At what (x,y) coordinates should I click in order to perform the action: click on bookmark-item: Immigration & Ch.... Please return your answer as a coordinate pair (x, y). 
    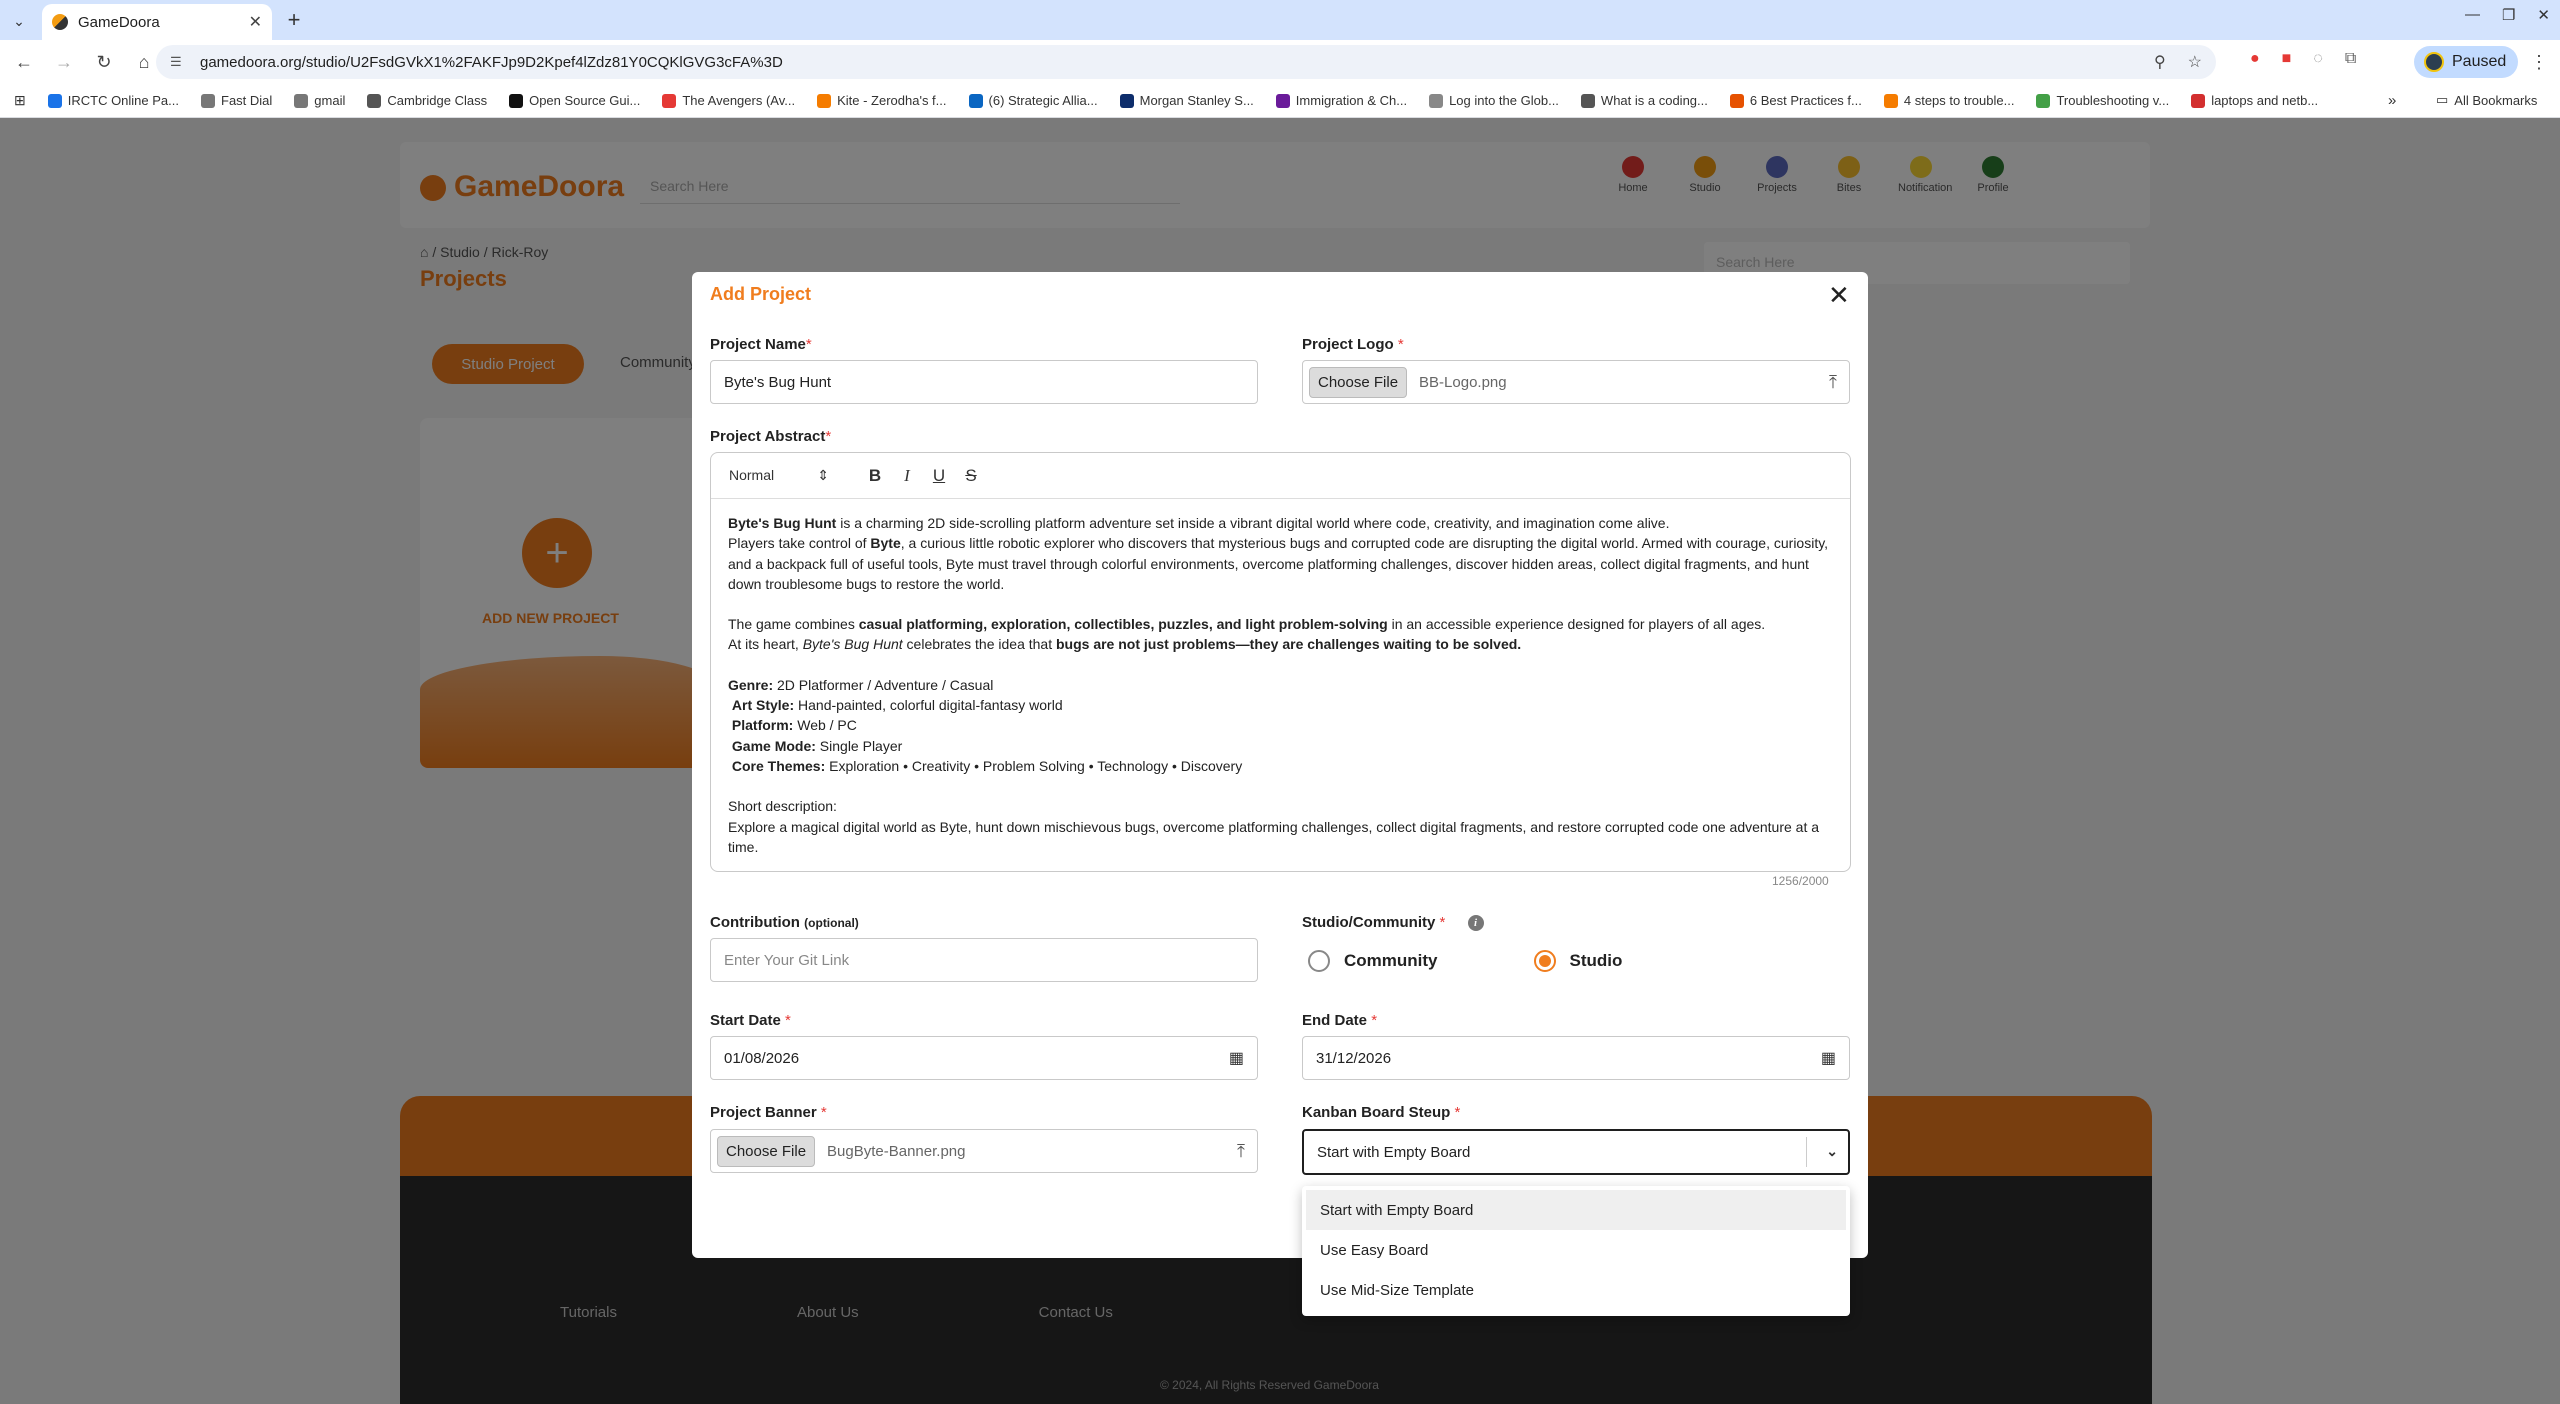
    Looking at the image, I should click on (1341, 100).